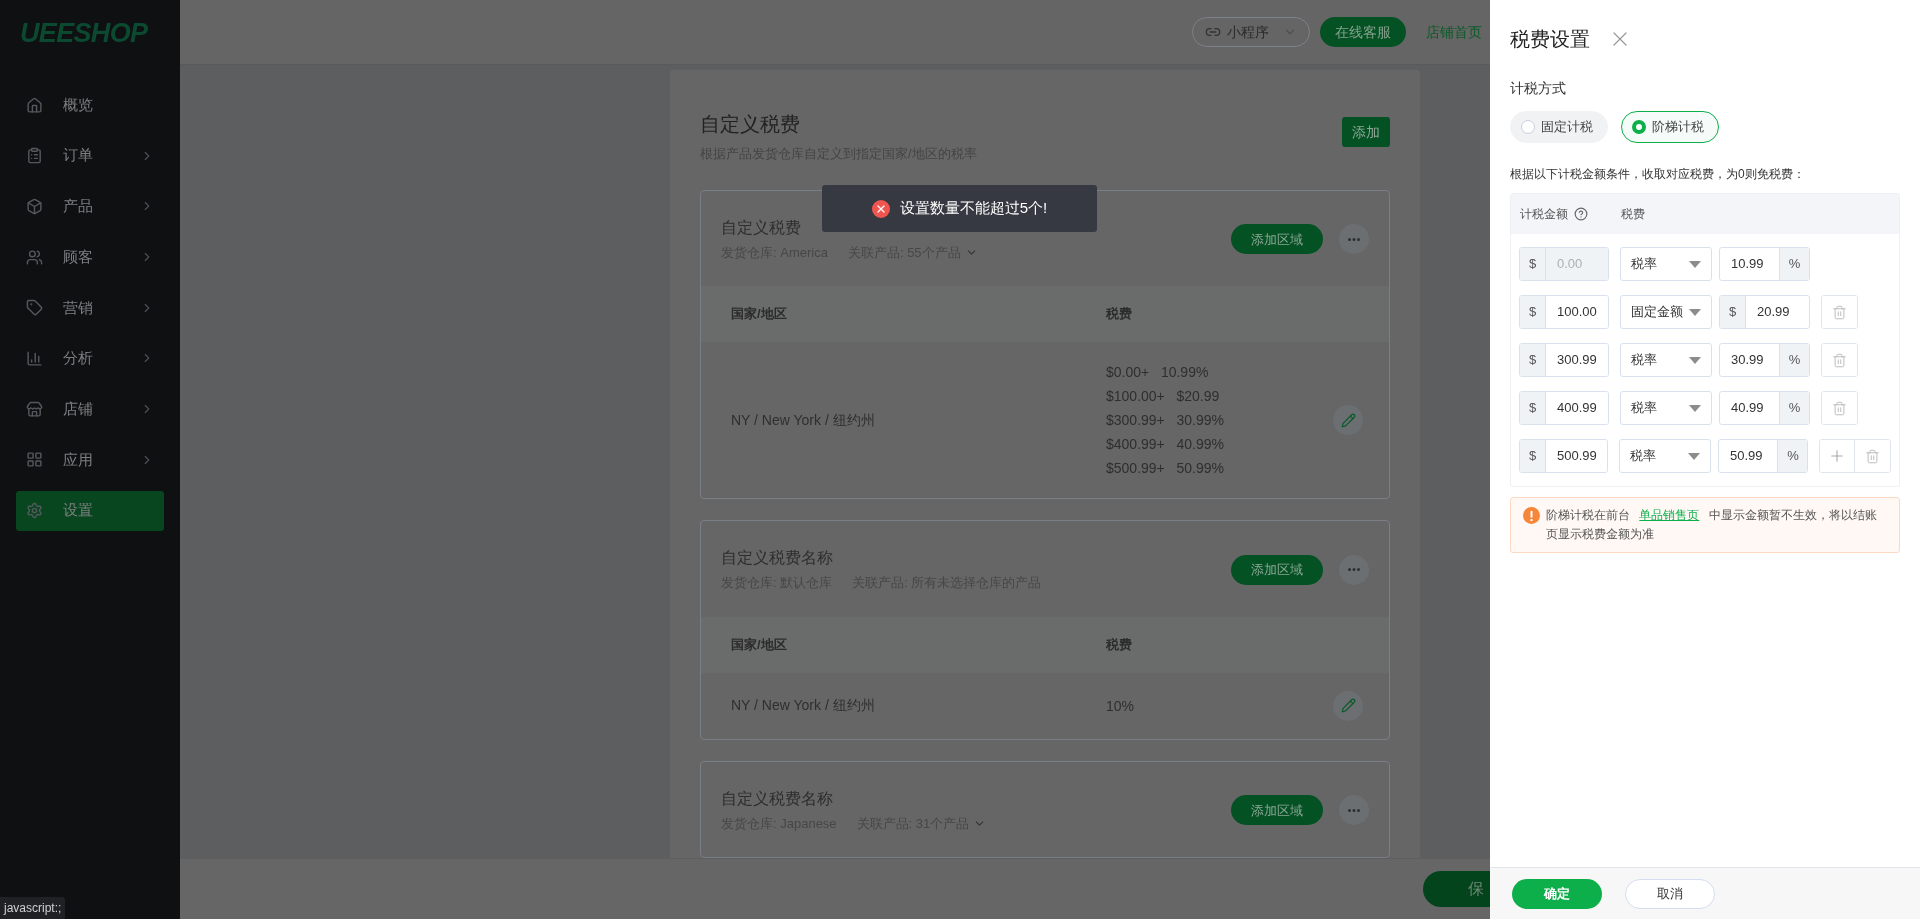  What do you see at coordinates (34, 460) in the screenshot?
I see `grid-icon` at bounding box center [34, 460].